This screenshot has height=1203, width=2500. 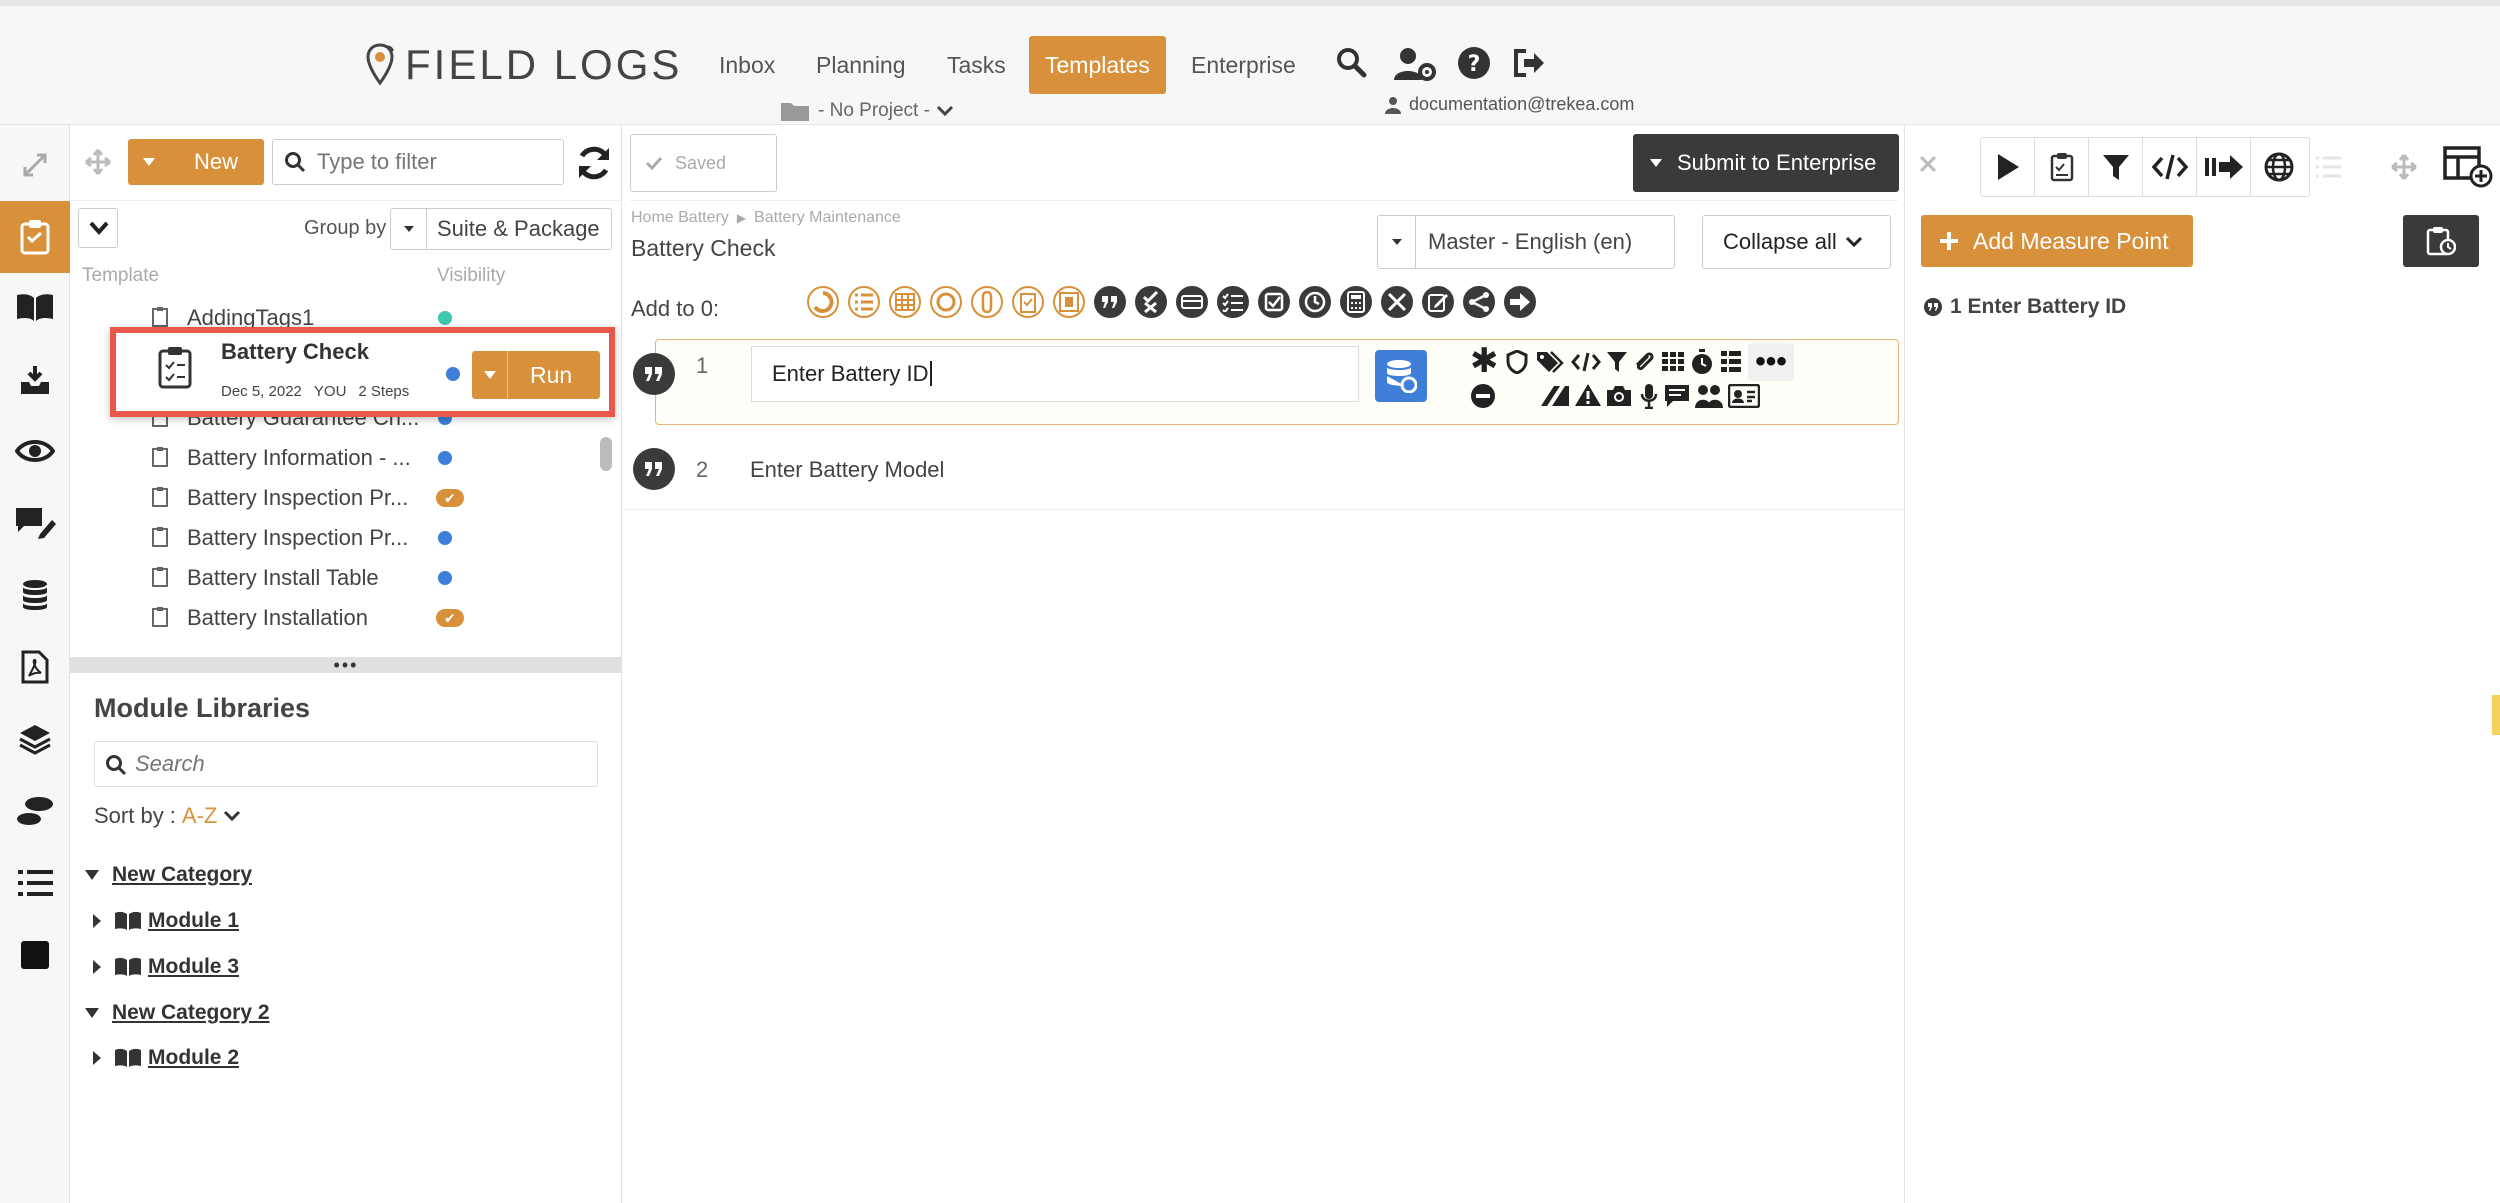 What do you see at coordinates (2025, 307) in the screenshot?
I see `measure-point-item: 1 Enter Battery ID` at bounding box center [2025, 307].